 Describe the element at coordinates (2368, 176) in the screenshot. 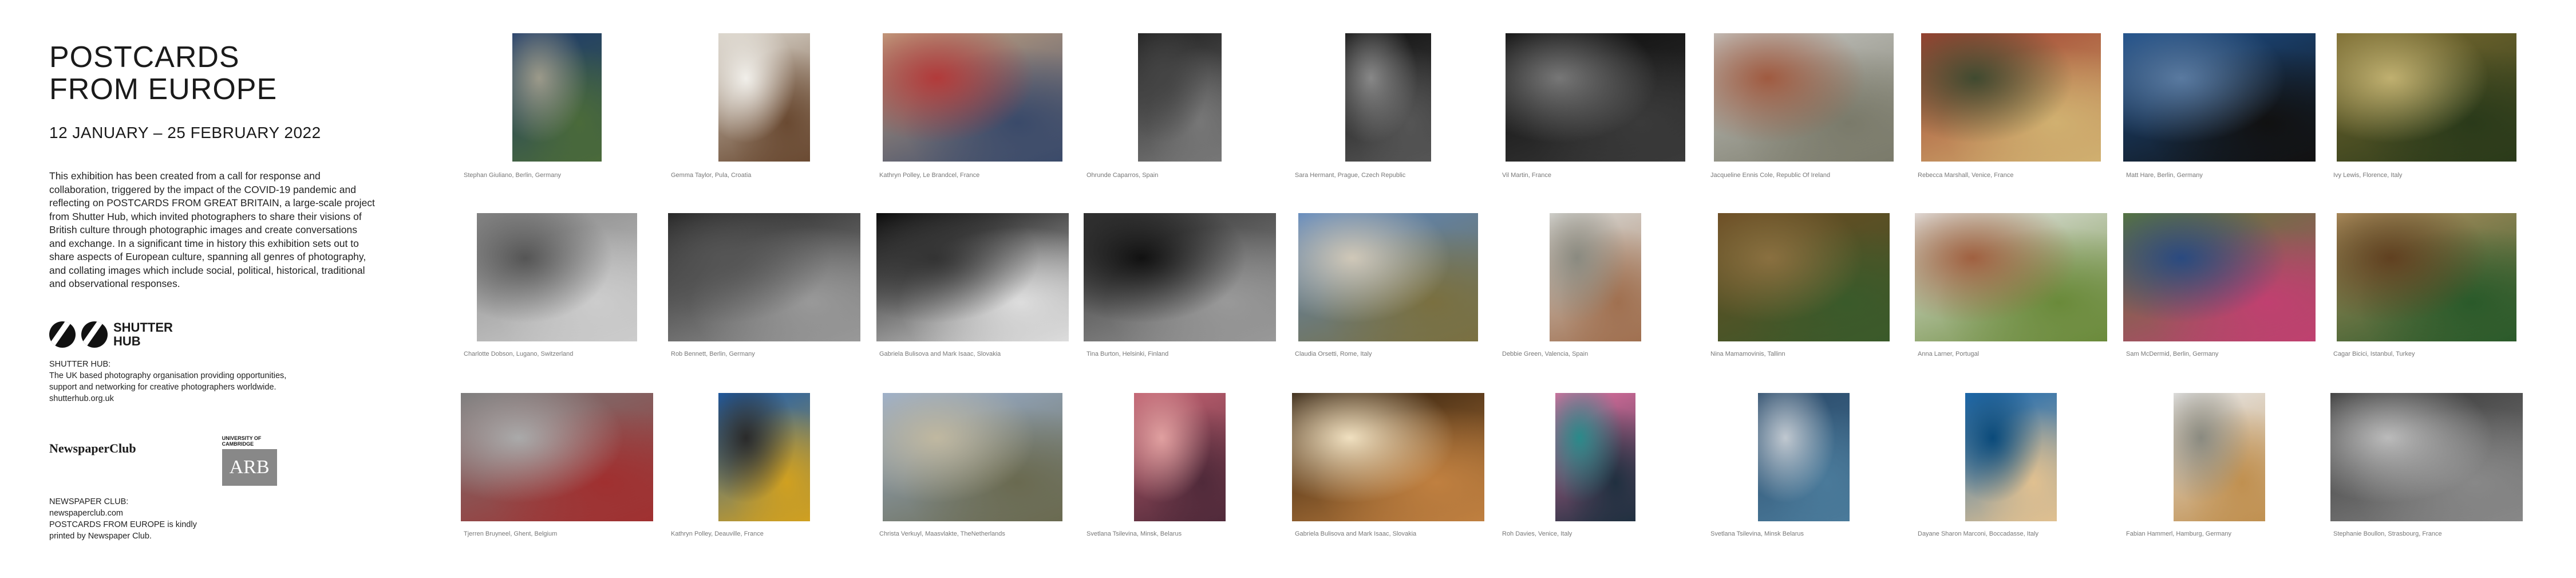

I see `photo-caption: Ivy Lewis, Florence, Italy` at that location.